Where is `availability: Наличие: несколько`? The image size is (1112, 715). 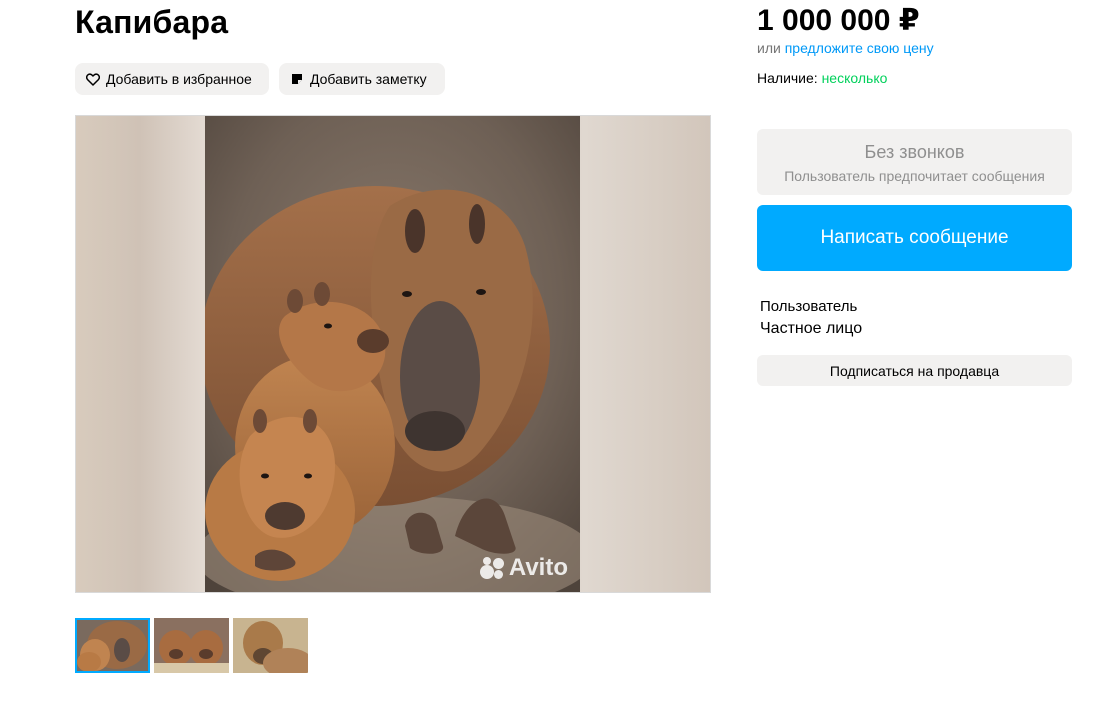
availability: Наличие: несколько is located at coordinates (822, 78).